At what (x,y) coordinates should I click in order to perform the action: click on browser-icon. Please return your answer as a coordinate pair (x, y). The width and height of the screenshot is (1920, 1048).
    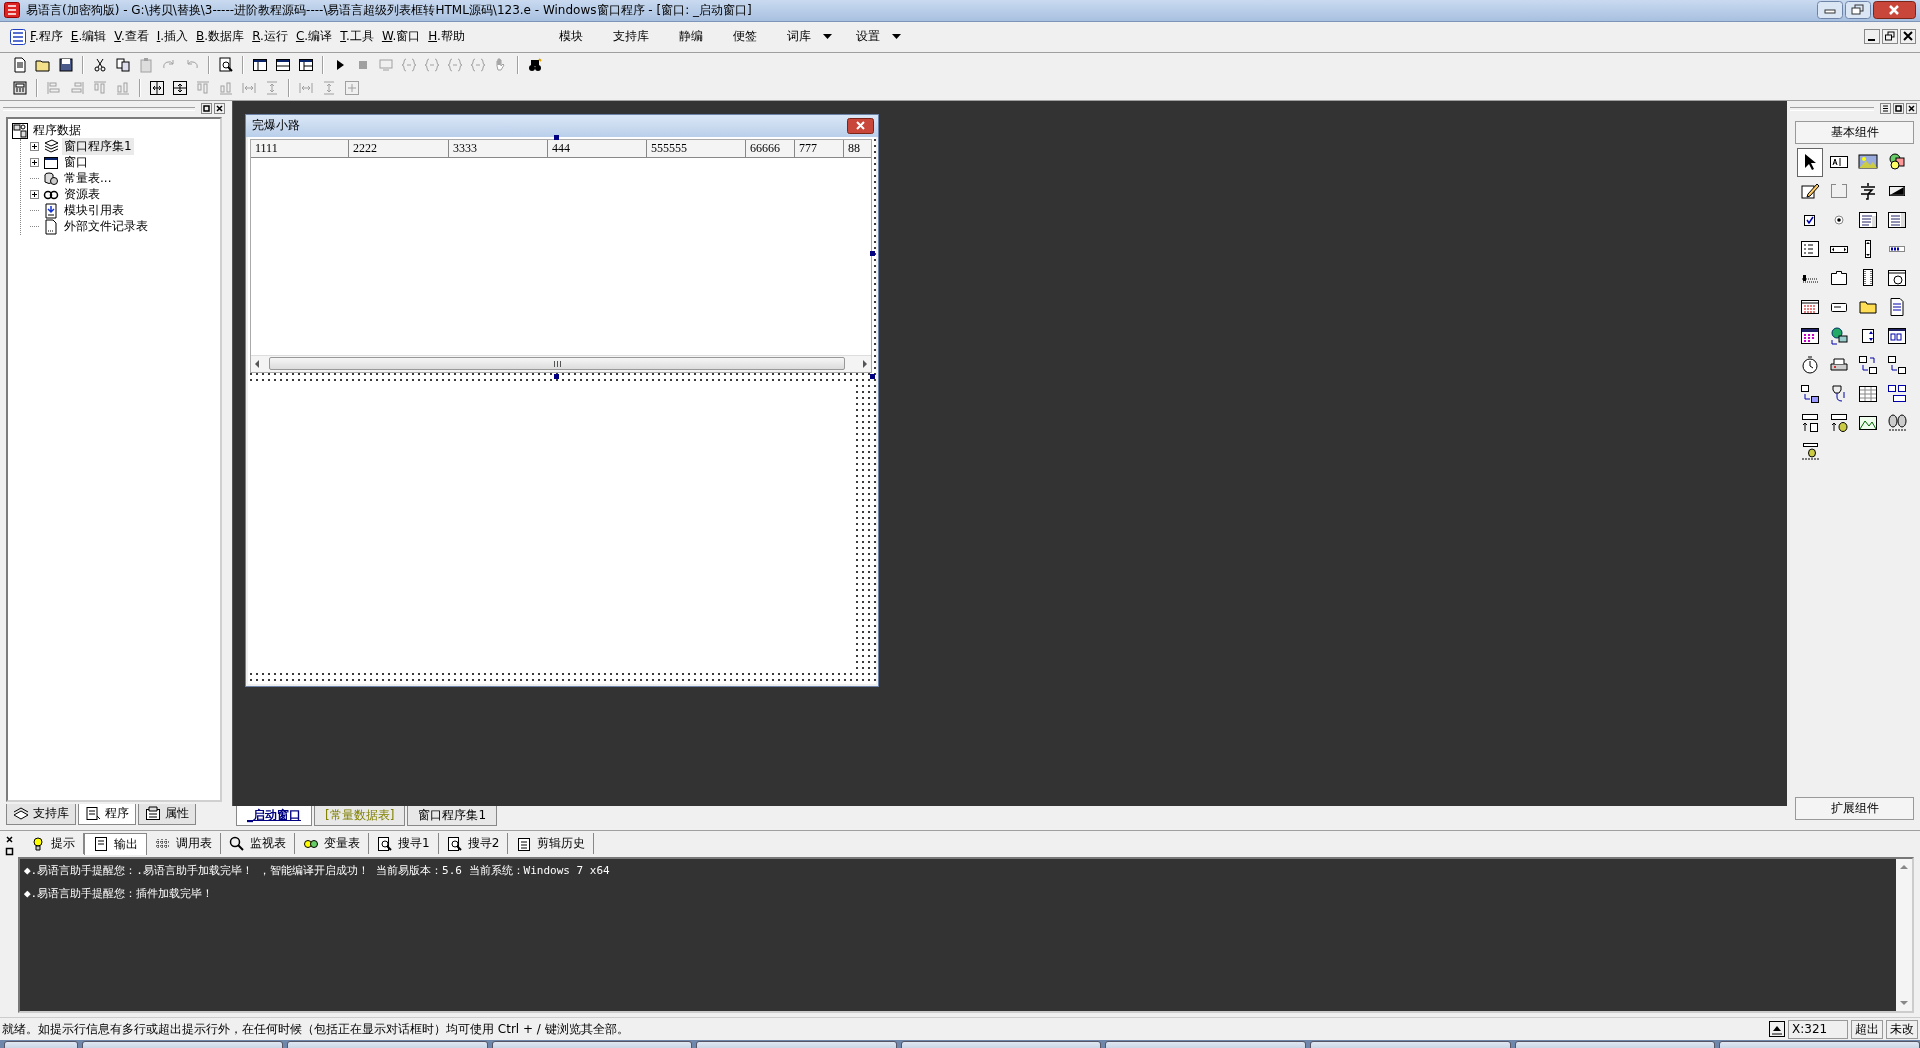
    Looking at the image, I should click on (1897, 278).